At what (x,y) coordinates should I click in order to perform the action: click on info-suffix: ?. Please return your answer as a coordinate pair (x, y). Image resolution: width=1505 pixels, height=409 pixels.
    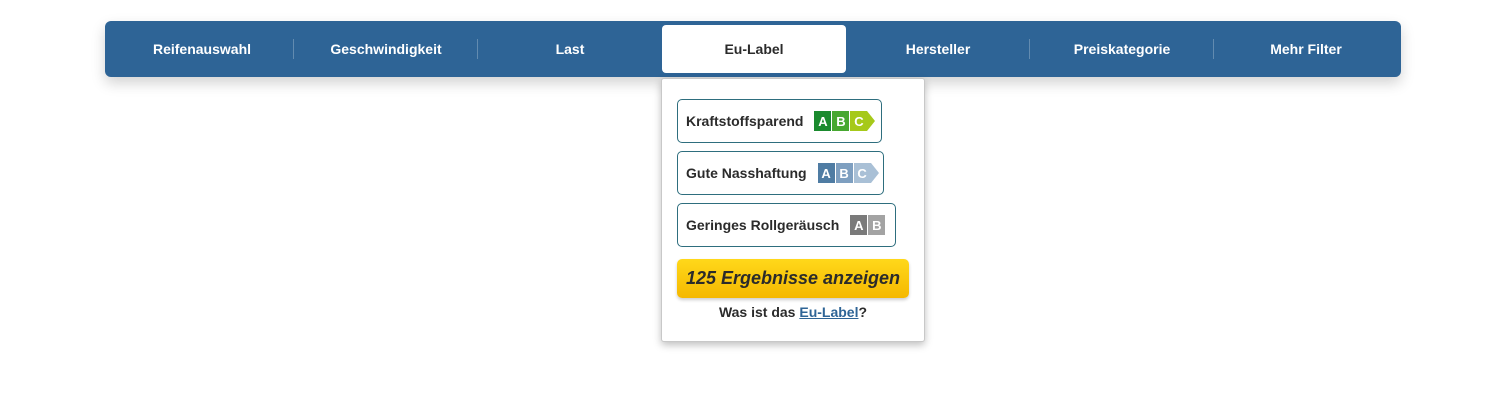
    Looking at the image, I should click on (863, 312).